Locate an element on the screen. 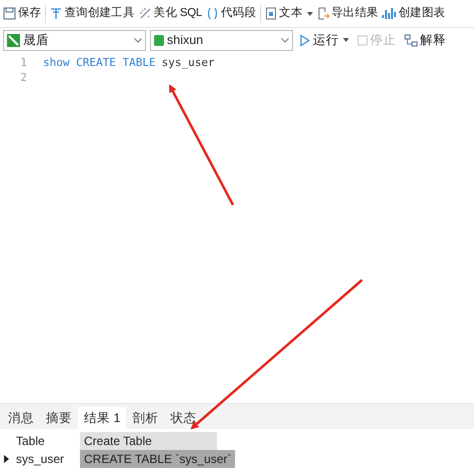 This screenshot has height=476, width=474. tool-icon is located at coordinates (56, 13).